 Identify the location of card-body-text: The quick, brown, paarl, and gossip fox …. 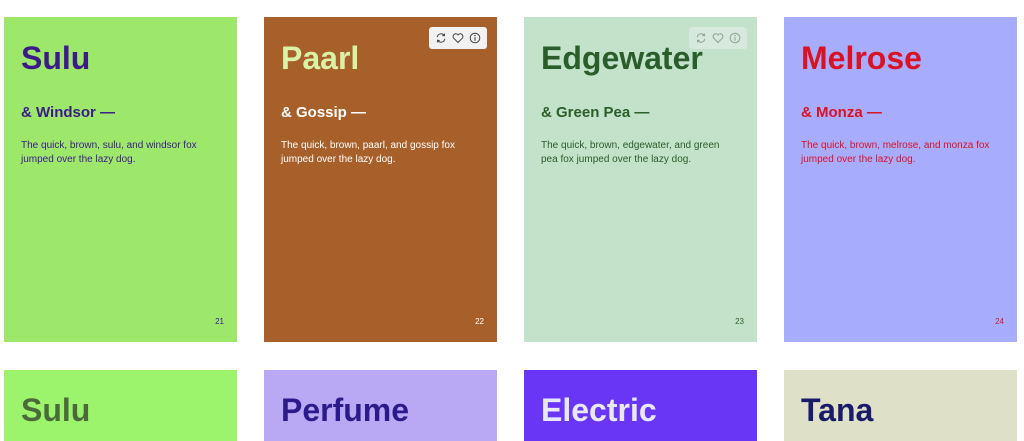
(368, 152).